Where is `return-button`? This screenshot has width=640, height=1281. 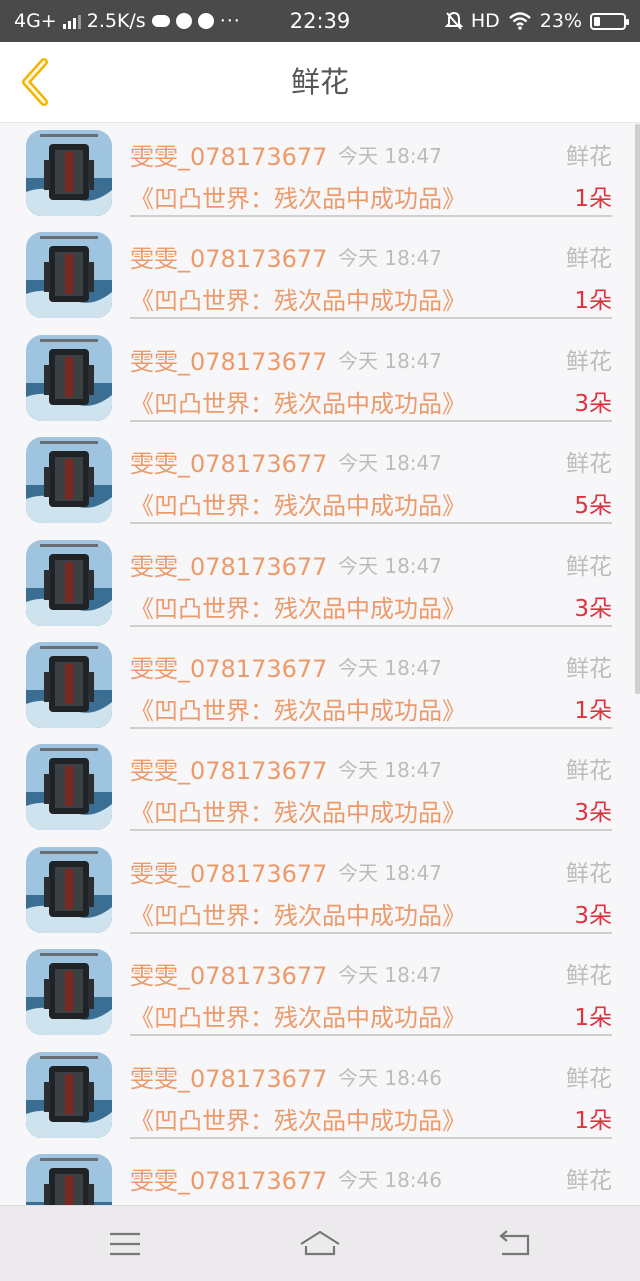 return-button is located at coordinates (516, 1244).